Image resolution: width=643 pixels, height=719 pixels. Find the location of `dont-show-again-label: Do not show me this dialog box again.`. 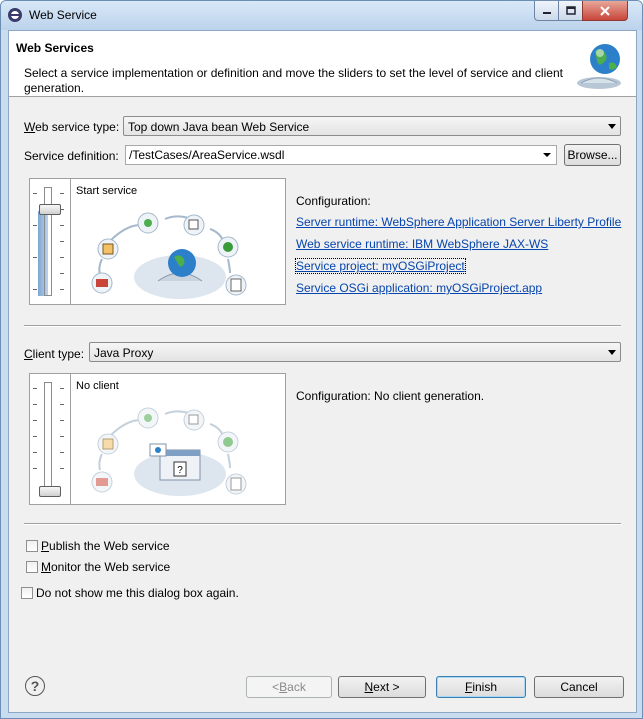

dont-show-again-label: Do not show me this dialog box again. is located at coordinates (137, 593).